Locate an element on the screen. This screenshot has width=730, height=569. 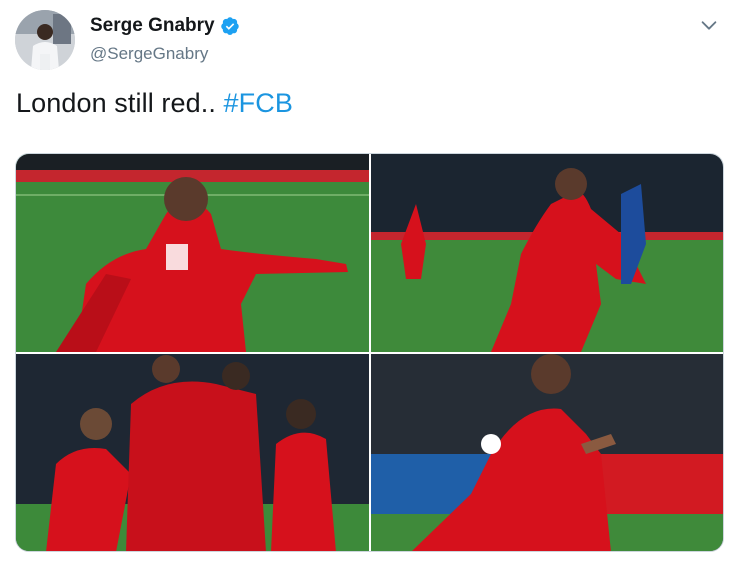
author-display-name: Serge Gnabry is located at coordinates (152, 26).